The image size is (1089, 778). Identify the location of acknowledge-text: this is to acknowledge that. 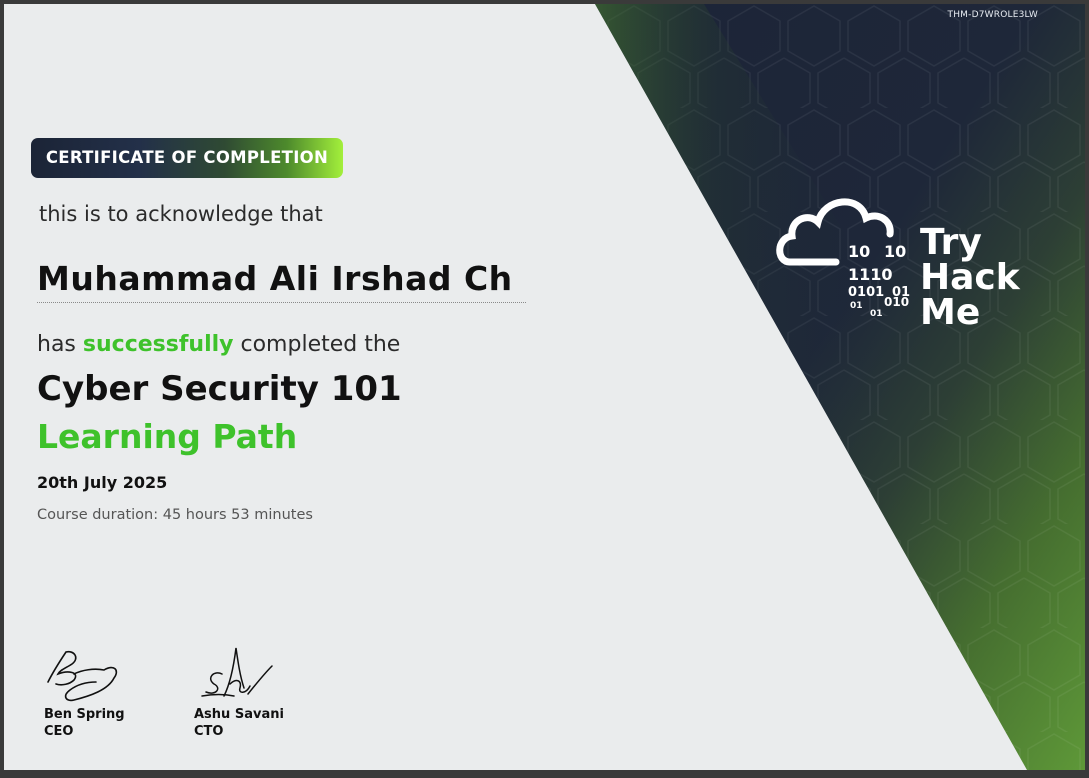
(181, 214).